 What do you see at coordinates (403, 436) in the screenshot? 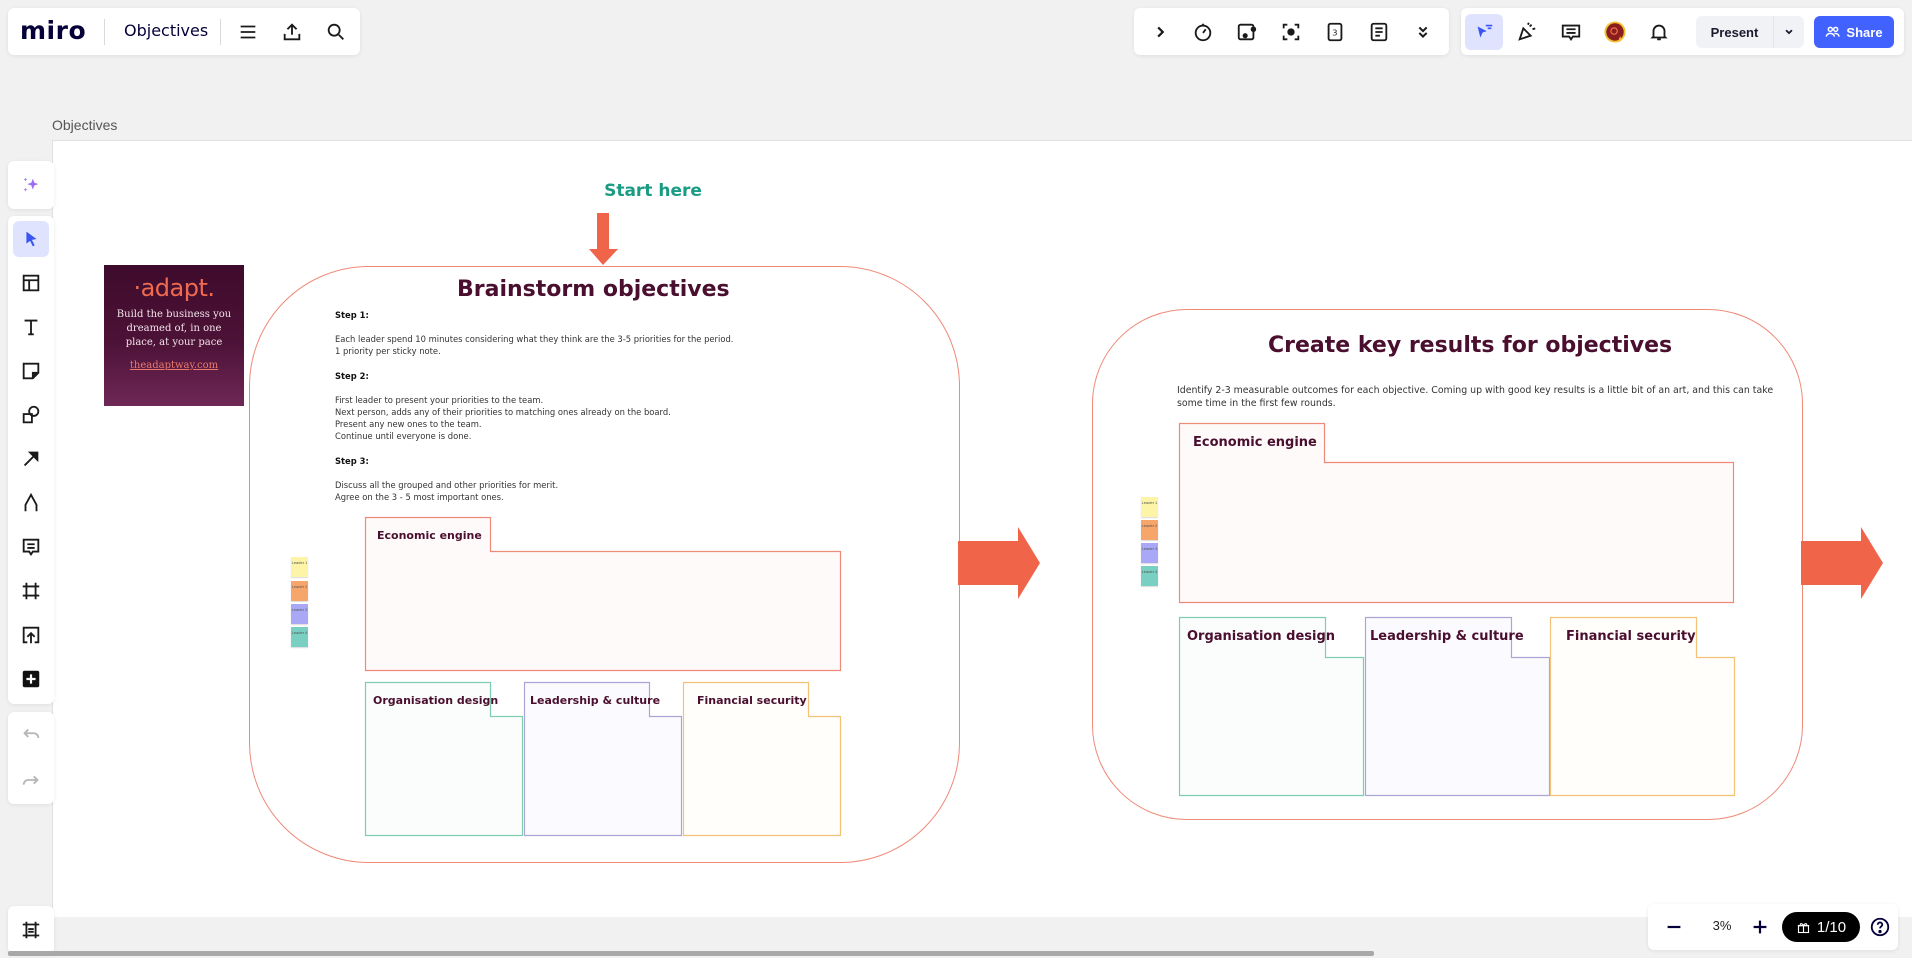
I see `step2-line: Continue until everyone is done.` at bounding box center [403, 436].